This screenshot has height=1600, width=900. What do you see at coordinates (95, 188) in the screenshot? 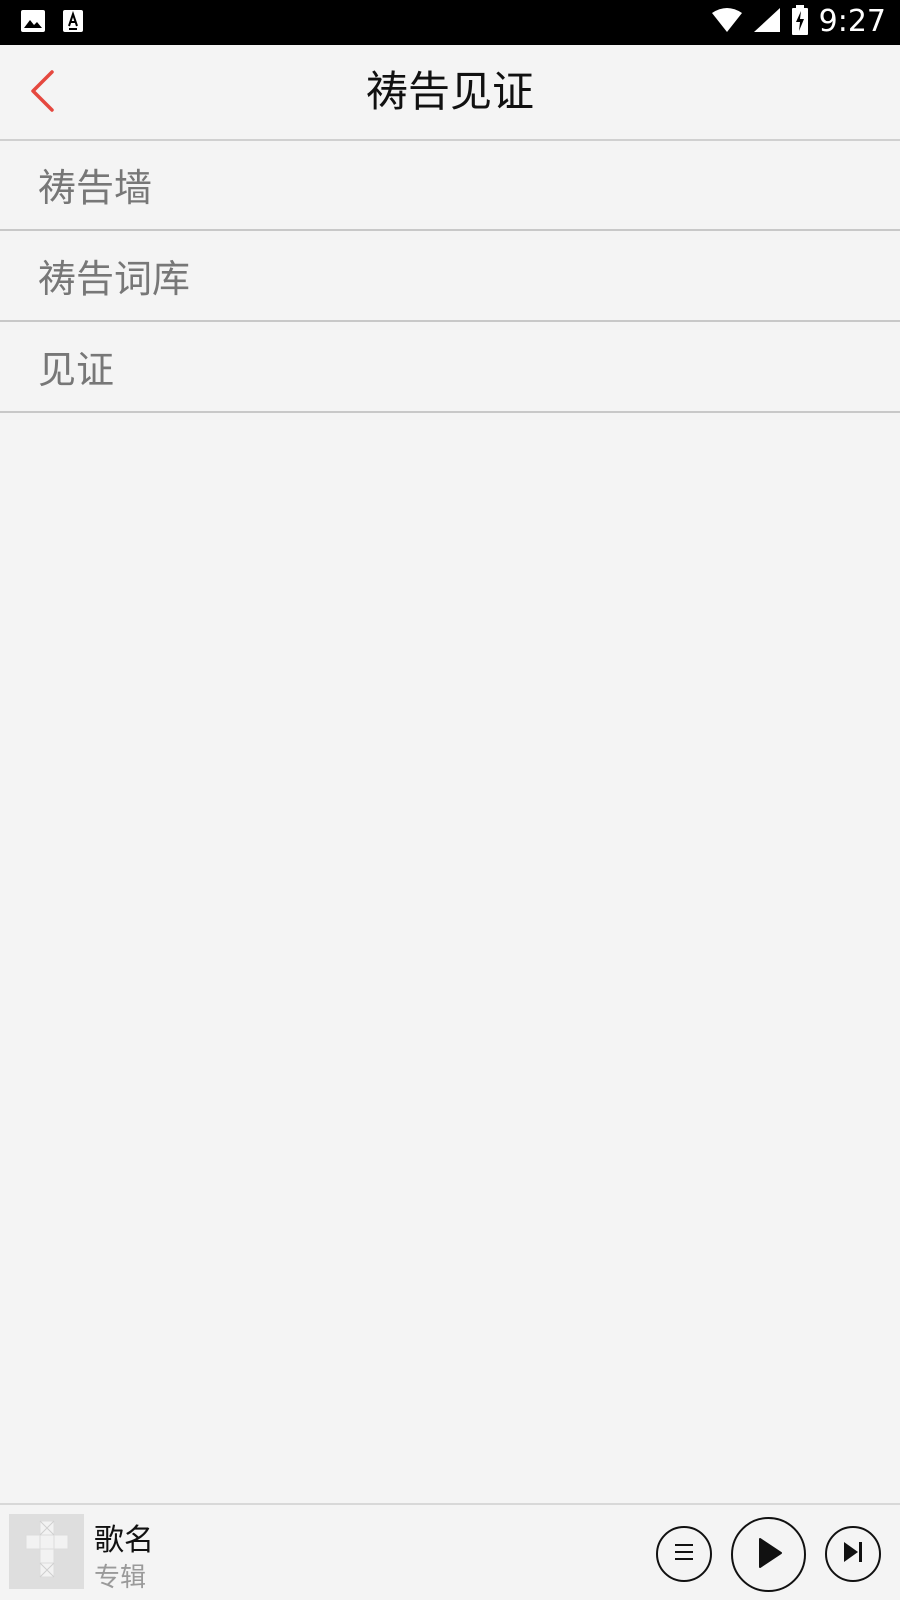
I see `menu-item-label: 祷告墙` at bounding box center [95, 188].